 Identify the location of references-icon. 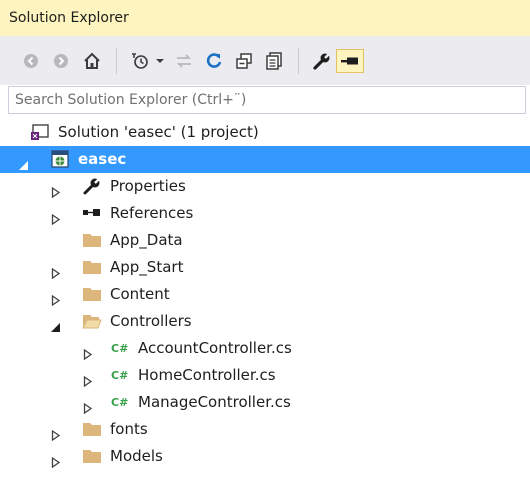
(92, 213).